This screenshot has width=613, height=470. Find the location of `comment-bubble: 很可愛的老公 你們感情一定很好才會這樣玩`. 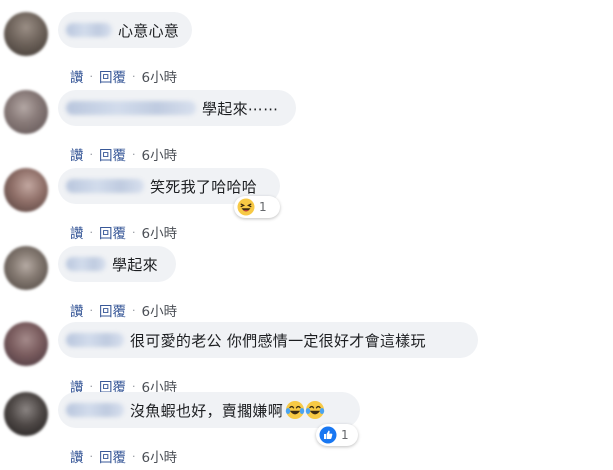

comment-bubble: 很可愛的老公 你們感情一定很好才會這樣玩 is located at coordinates (268, 340).